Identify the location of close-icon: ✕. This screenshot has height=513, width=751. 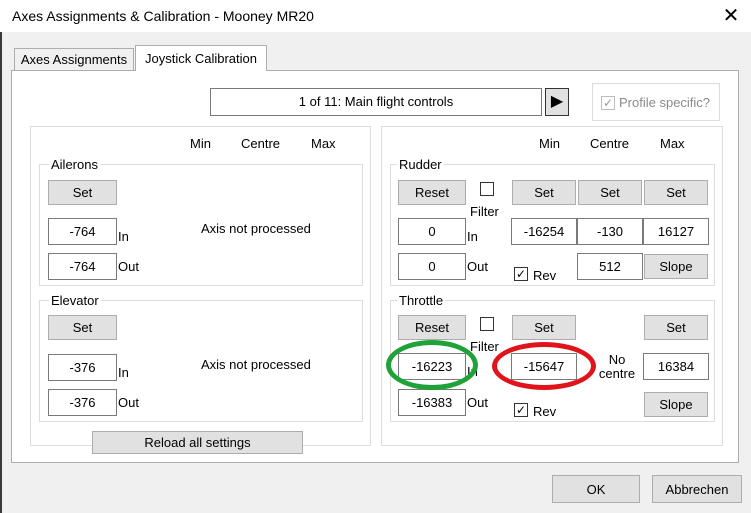
(731, 16).